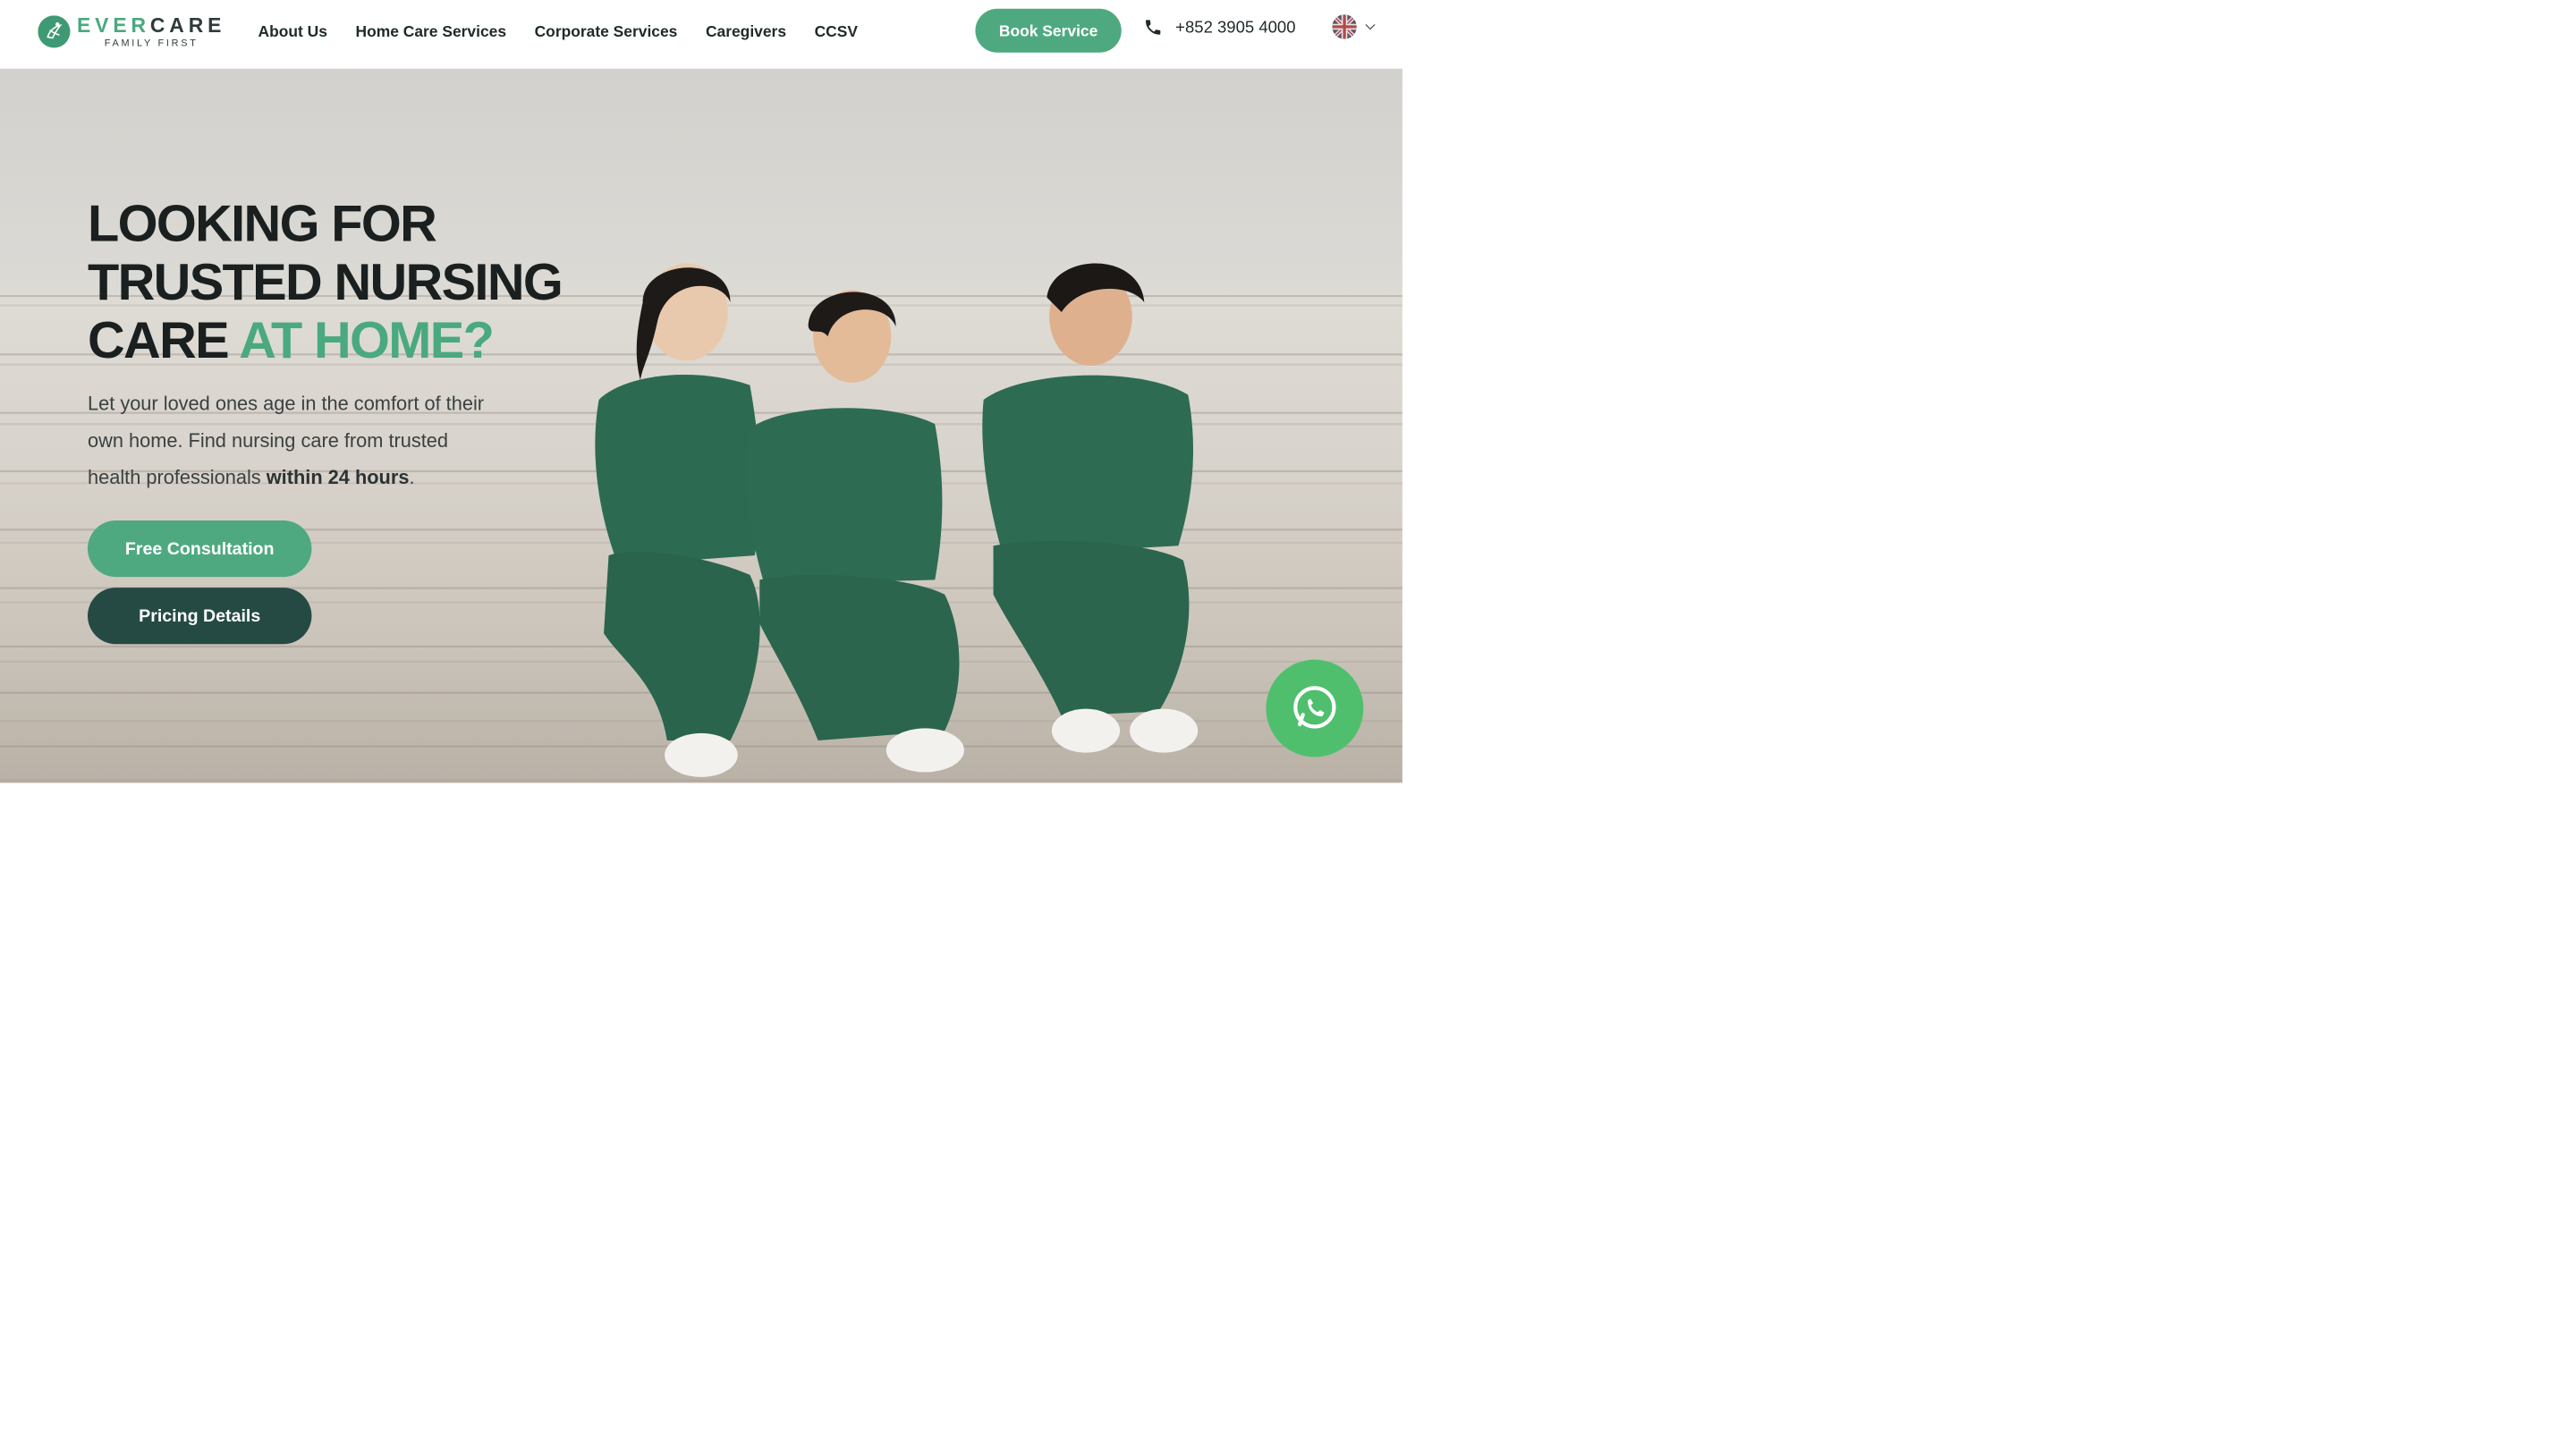 The height and width of the screenshot is (1438, 2576). Describe the element at coordinates (338, 478) in the screenshot. I see `hero-subtext-bold: within 24 hours` at that location.